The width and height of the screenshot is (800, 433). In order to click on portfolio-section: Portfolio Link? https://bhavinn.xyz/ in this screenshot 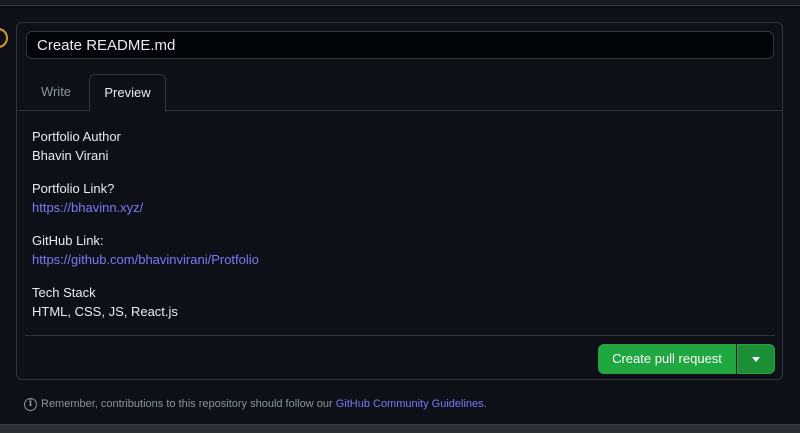, I will do `click(397, 198)`.